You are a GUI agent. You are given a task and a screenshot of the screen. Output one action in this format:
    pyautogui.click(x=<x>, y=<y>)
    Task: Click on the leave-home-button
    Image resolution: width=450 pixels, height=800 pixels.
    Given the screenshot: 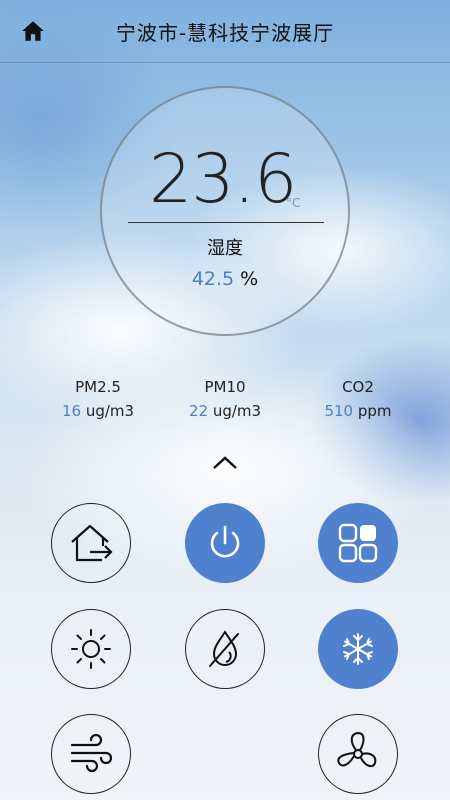 What is the action you would take?
    pyautogui.click(x=91, y=543)
    